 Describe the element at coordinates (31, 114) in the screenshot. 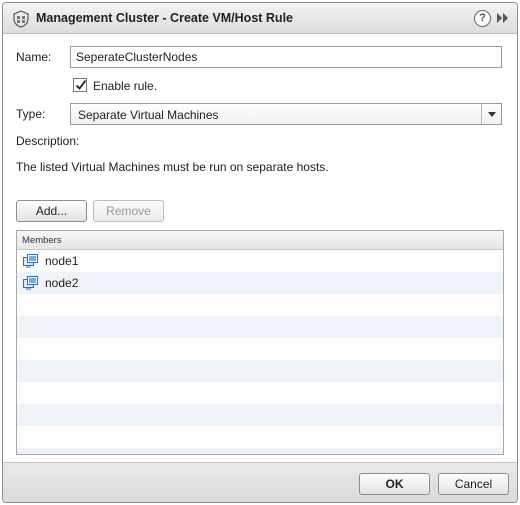

I see `type-label: Type:` at that location.